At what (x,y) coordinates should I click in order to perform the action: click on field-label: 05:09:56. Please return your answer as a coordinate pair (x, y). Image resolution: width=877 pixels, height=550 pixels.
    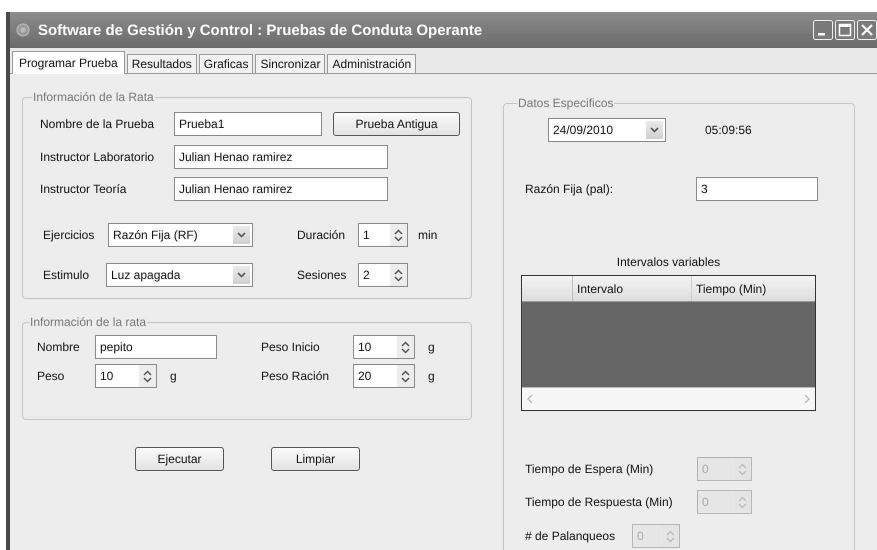
    Looking at the image, I should click on (729, 130).